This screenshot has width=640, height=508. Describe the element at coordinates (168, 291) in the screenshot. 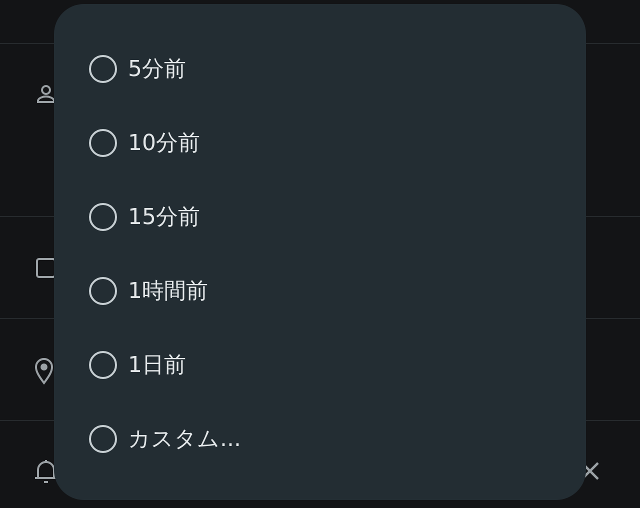

I see `option-label: 1時間前` at that location.